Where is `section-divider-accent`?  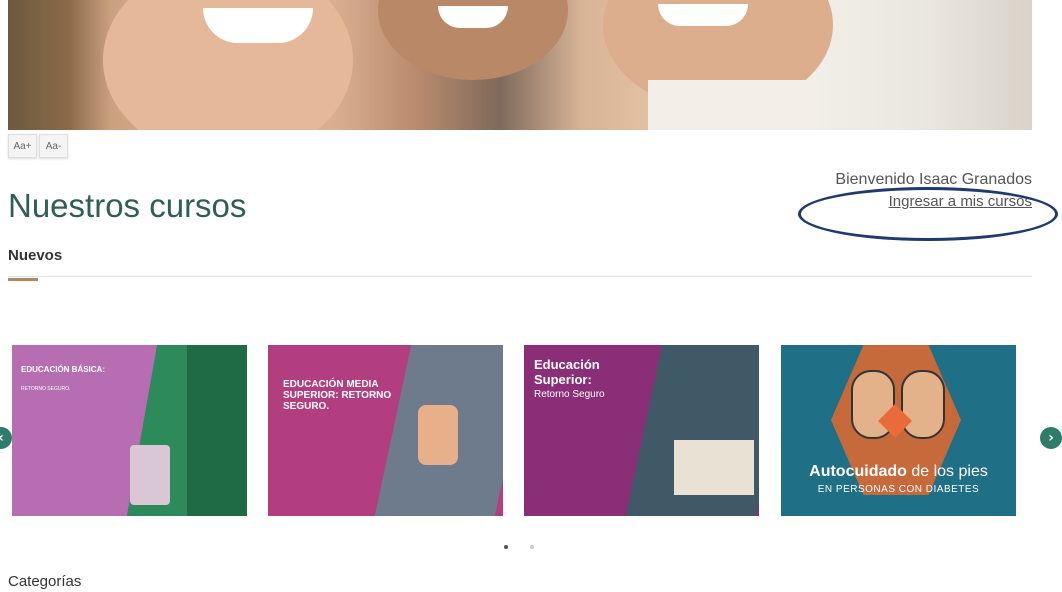
section-divider-accent is located at coordinates (23, 279).